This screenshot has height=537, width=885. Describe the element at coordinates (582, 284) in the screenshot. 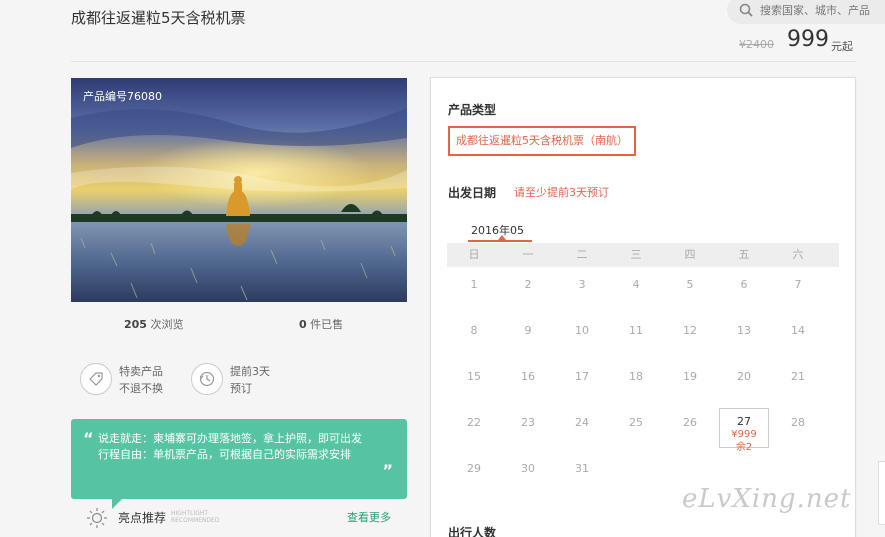

I see `calendar-day: 3` at that location.